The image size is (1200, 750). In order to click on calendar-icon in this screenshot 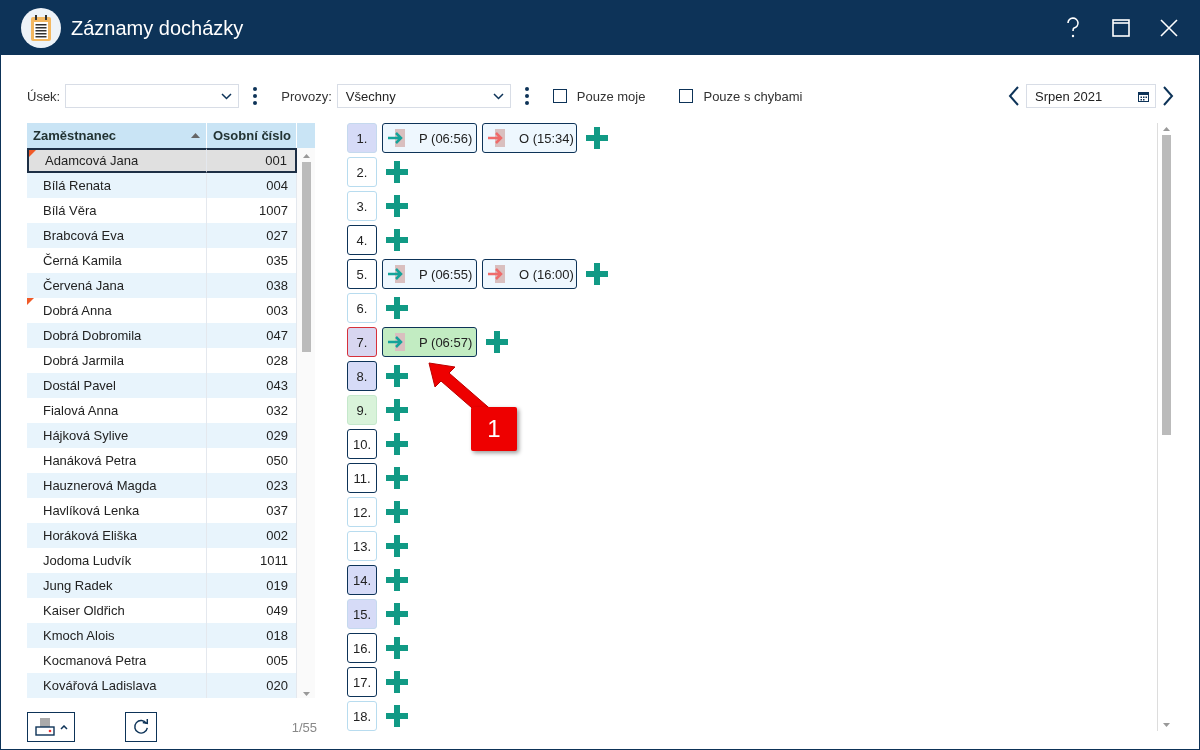, I will do `click(1143, 96)`.